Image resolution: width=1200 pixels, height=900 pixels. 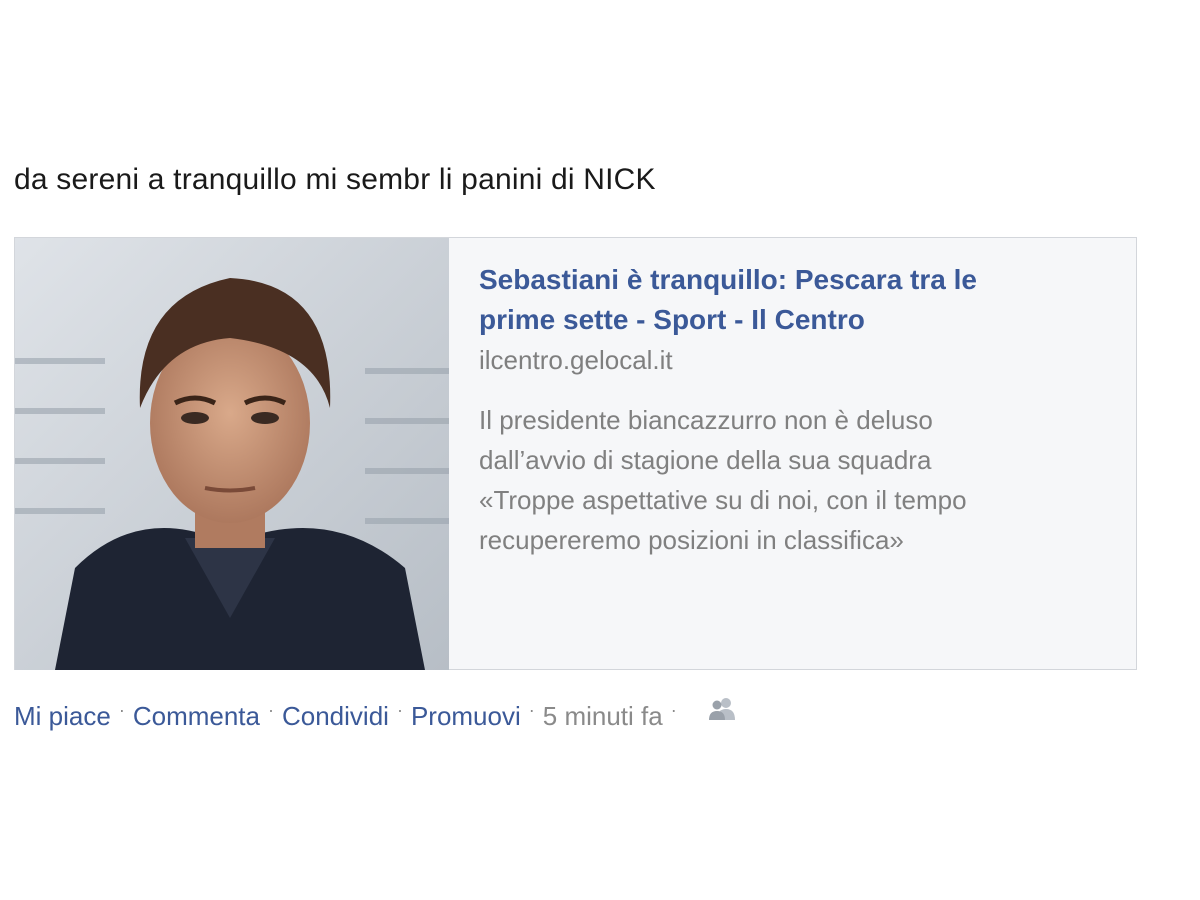 What do you see at coordinates (706, 420) in the screenshot?
I see `description-line: Il presidente biancazzurro non è deluso` at bounding box center [706, 420].